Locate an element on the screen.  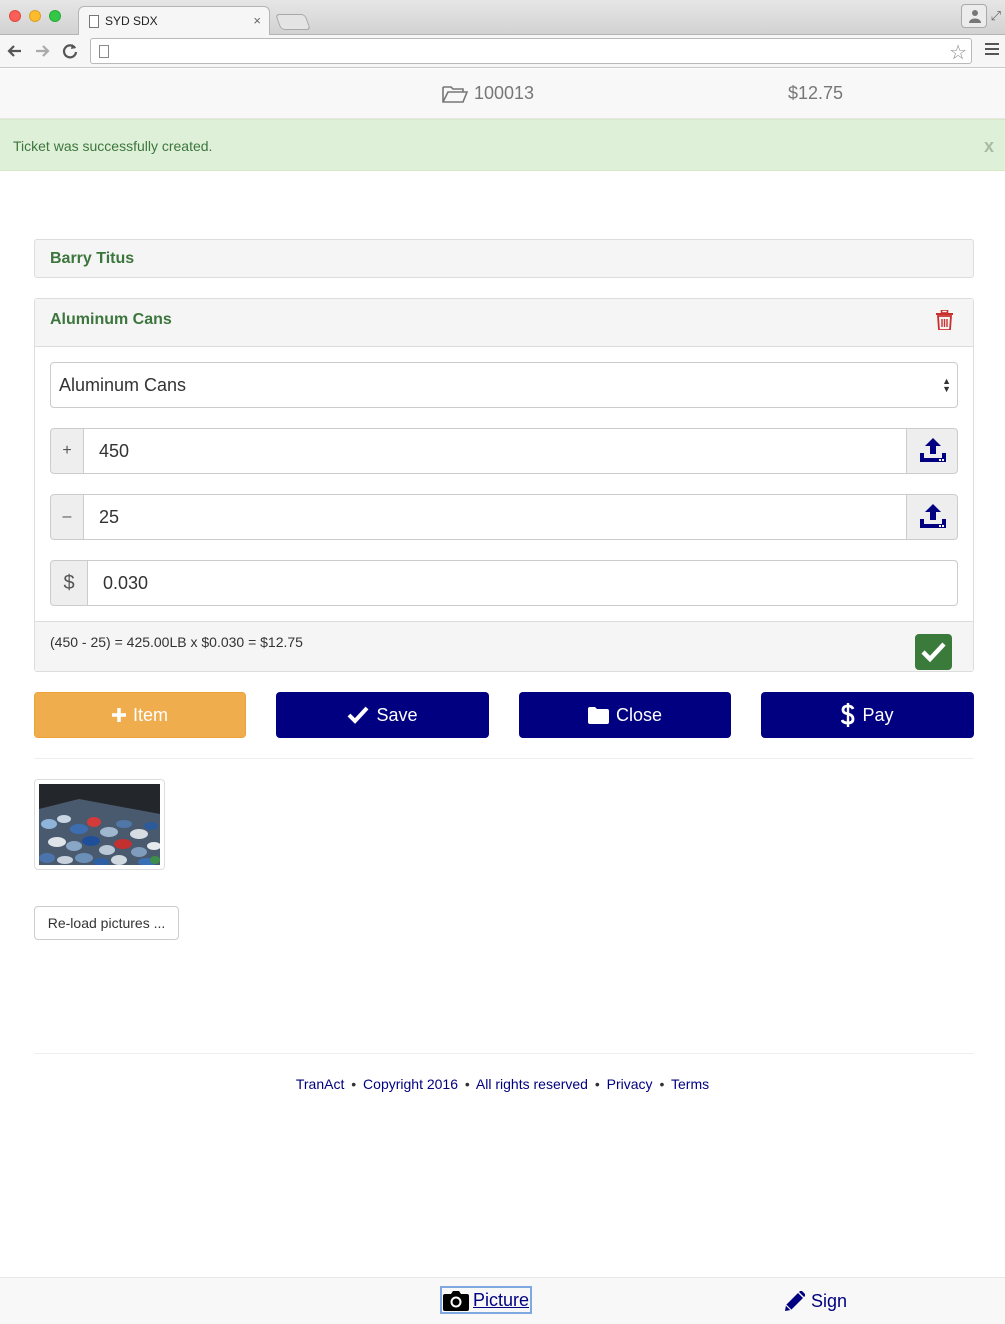
price-prefix: $ is located at coordinates (69, 583).